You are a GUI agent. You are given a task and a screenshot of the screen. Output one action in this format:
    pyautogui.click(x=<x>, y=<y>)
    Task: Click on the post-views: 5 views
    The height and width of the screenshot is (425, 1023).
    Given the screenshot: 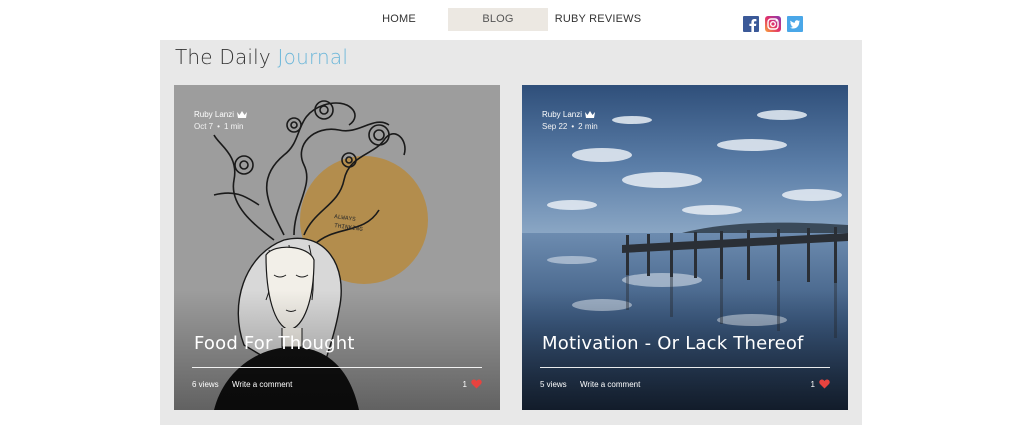 What is the action you would take?
    pyautogui.click(x=553, y=384)
    